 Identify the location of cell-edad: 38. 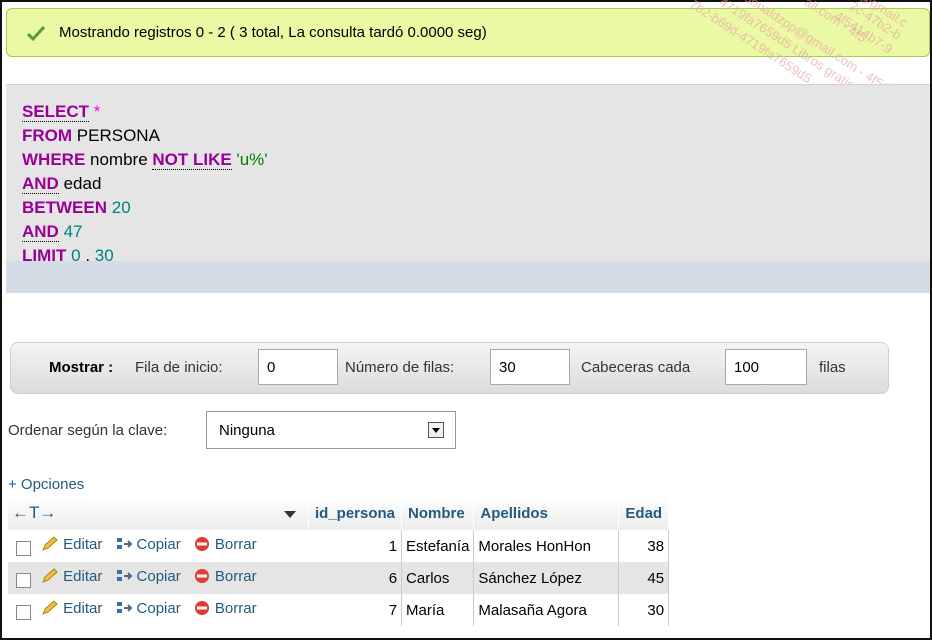
(644, 546).